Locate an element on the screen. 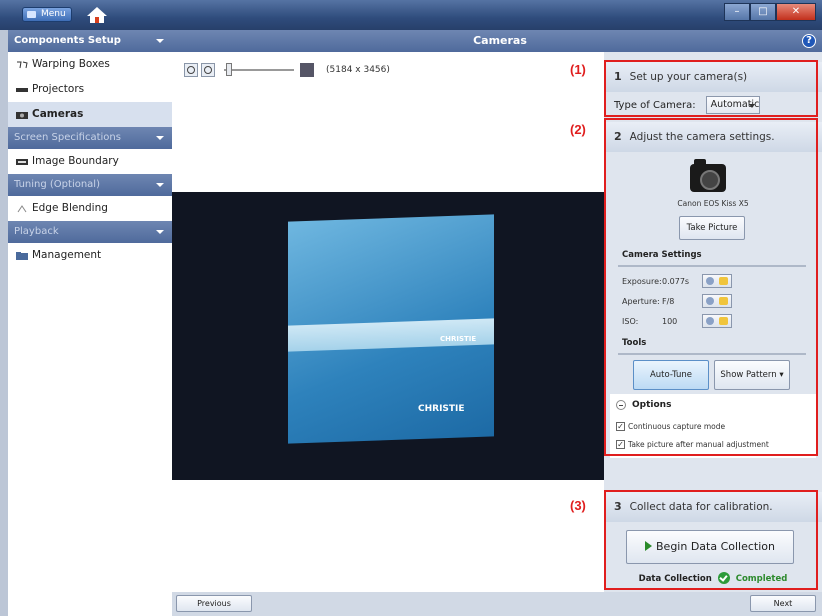  projector-icon is located at coordinates (22, 89).